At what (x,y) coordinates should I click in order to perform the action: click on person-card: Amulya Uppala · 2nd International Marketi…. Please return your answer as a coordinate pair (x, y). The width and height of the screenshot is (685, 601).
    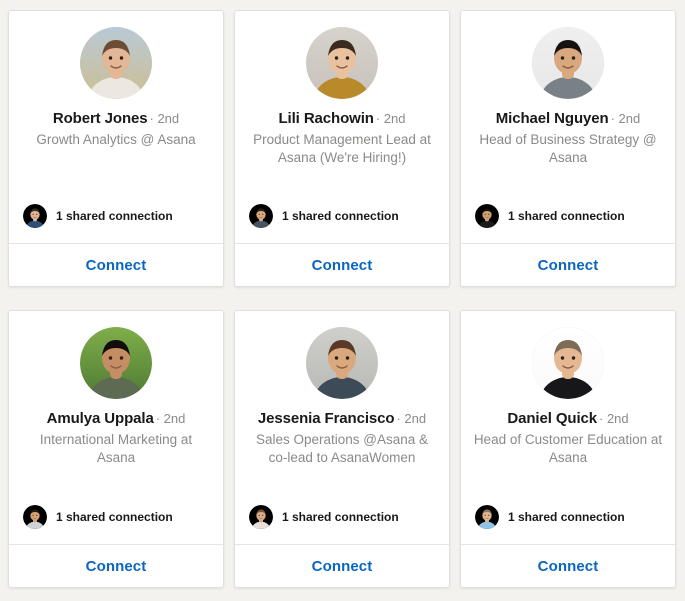
    Looking at the image, I should click on (116, 449).